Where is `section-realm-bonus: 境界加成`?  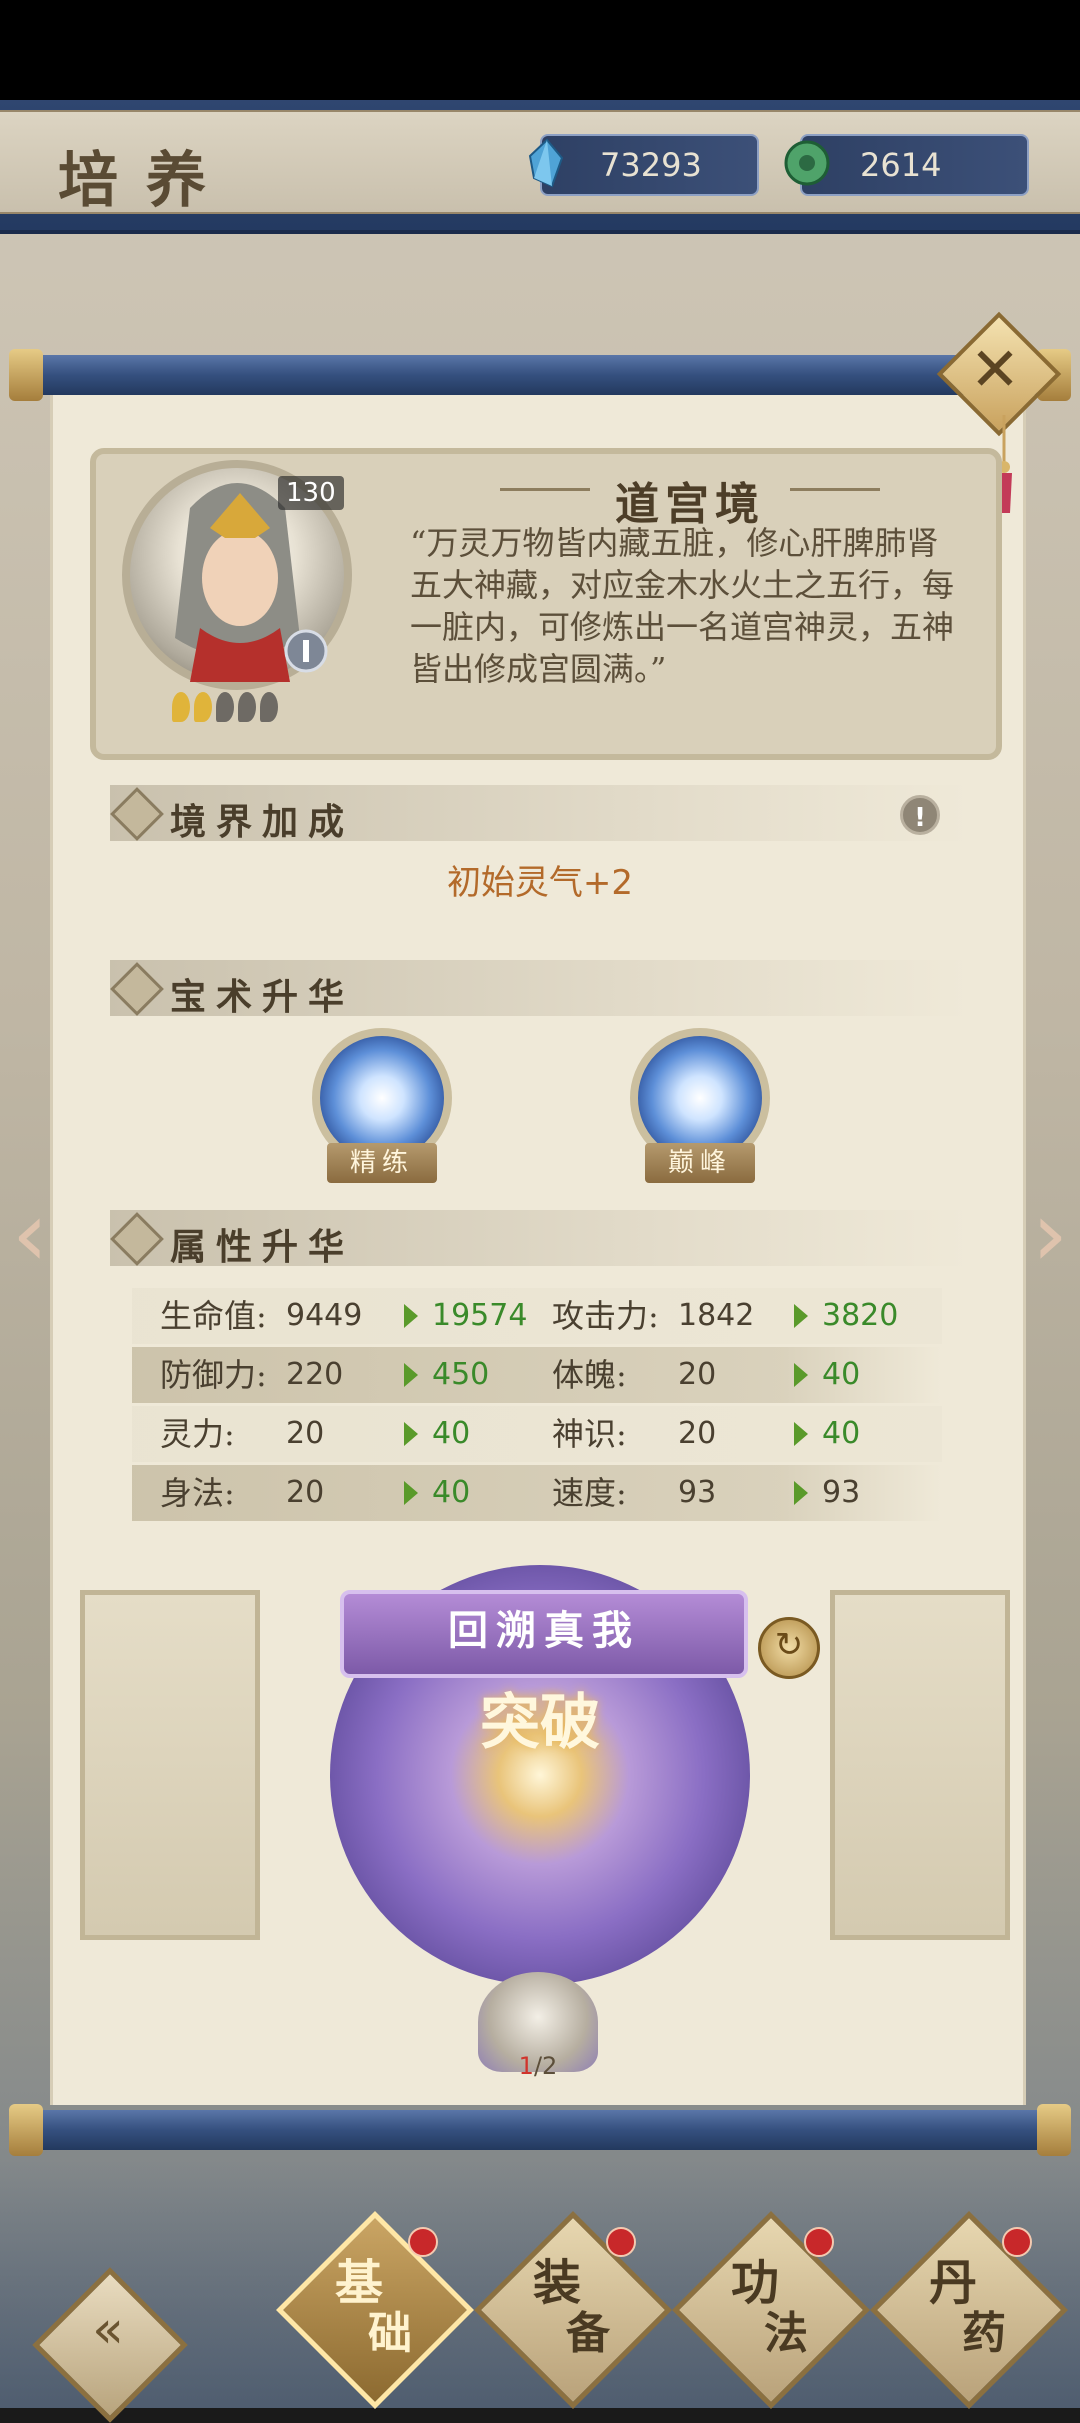
section-realm-bonus: 境界加成 is located at coordinates (540, 814).